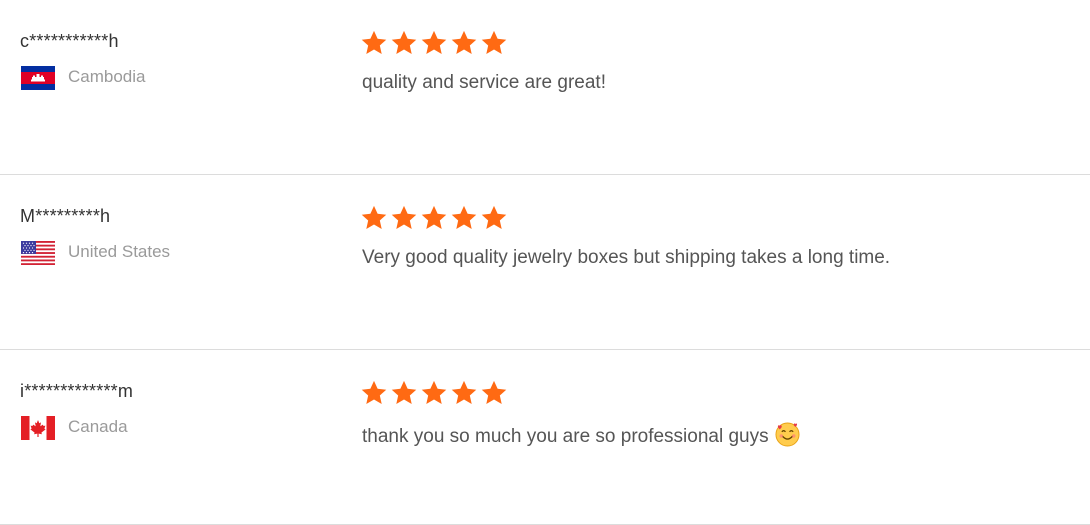 The image size is (1090, 525). What do you see at coordinates (38, 253) in the screenshot?
I see `united-states-flag-icon` at bounding box center [38, 253].